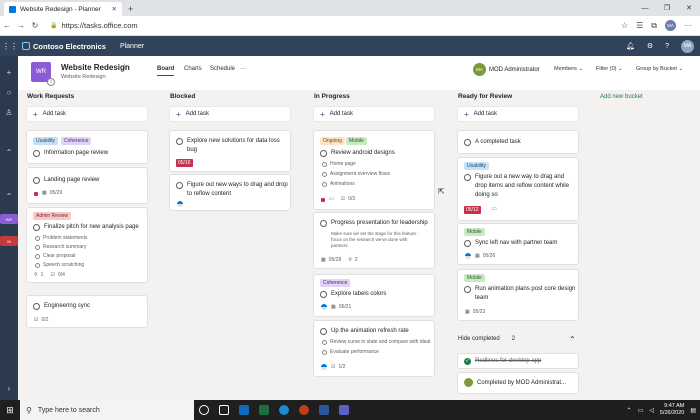 This screenshot has height=420, width=700. What do you see at coordinates (639, 25) in the screenshot?
I see `favorites-icon: ☰` at bounding box center [639, 25].